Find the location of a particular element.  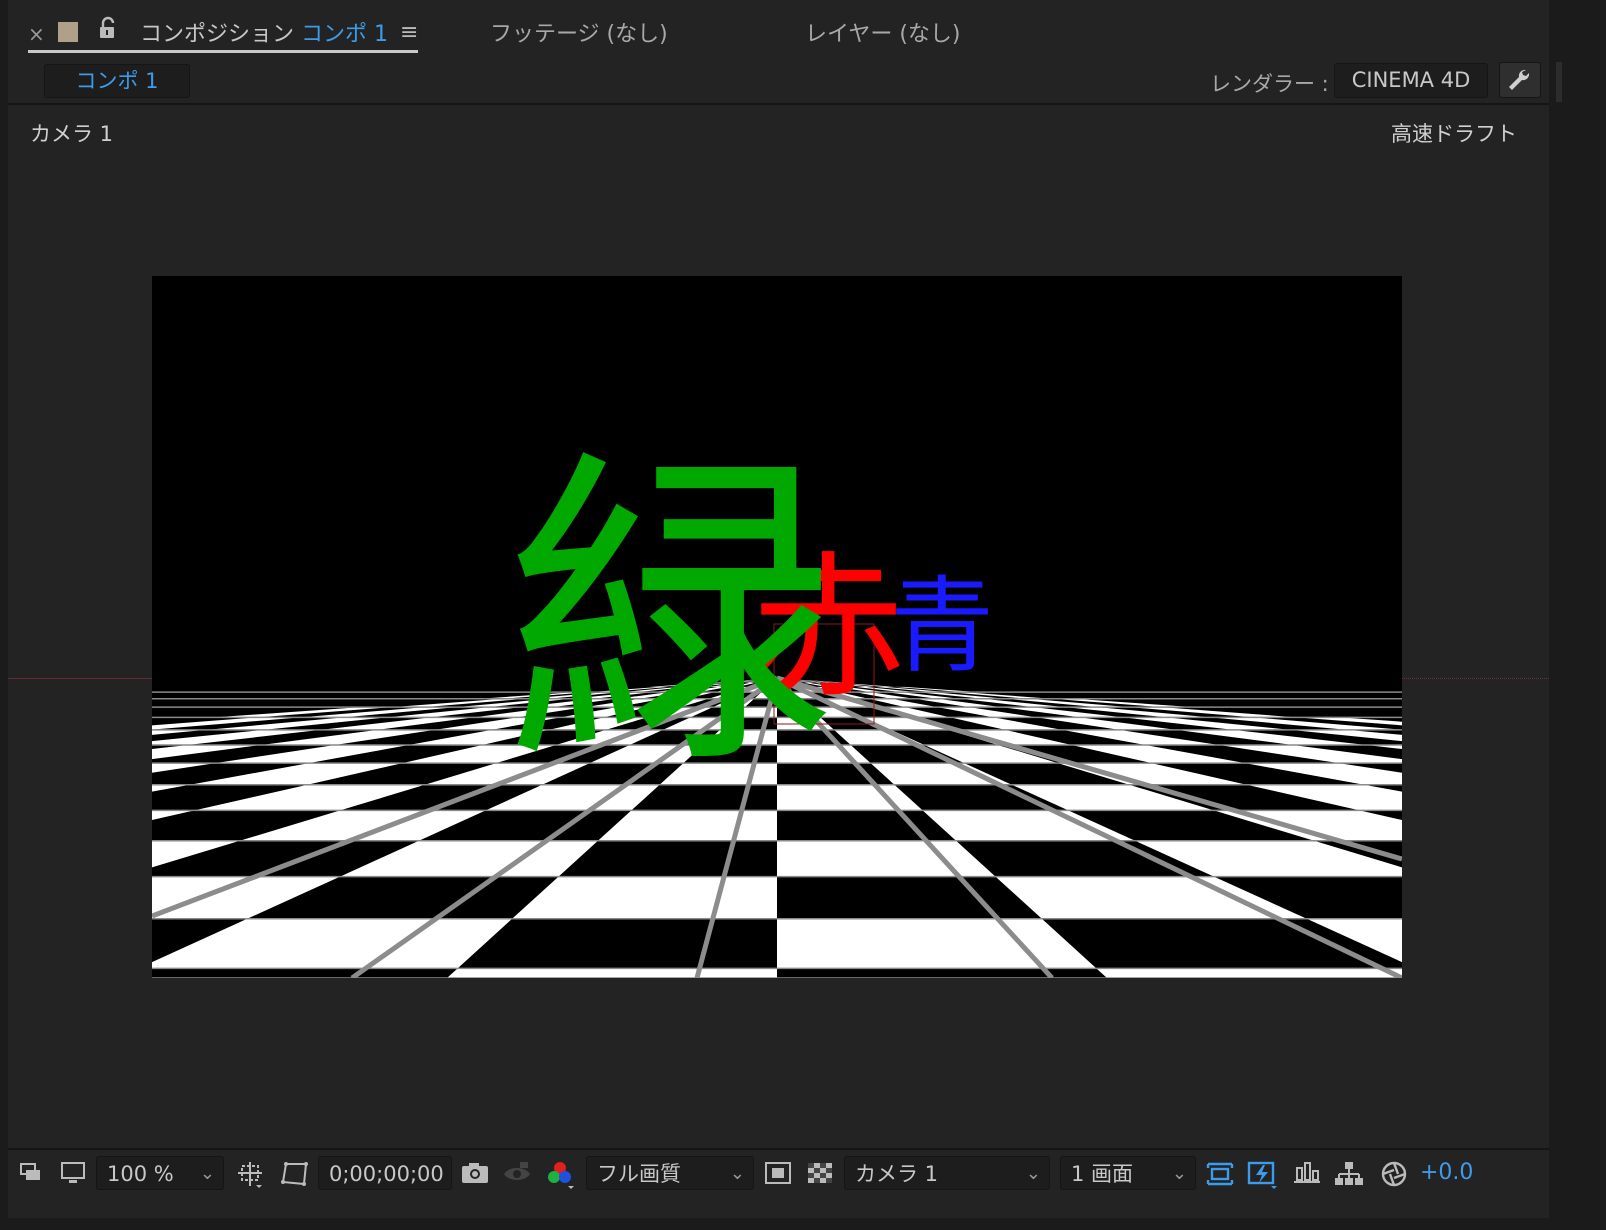

flowchart-icon is located at coordinates (1349, 1174).